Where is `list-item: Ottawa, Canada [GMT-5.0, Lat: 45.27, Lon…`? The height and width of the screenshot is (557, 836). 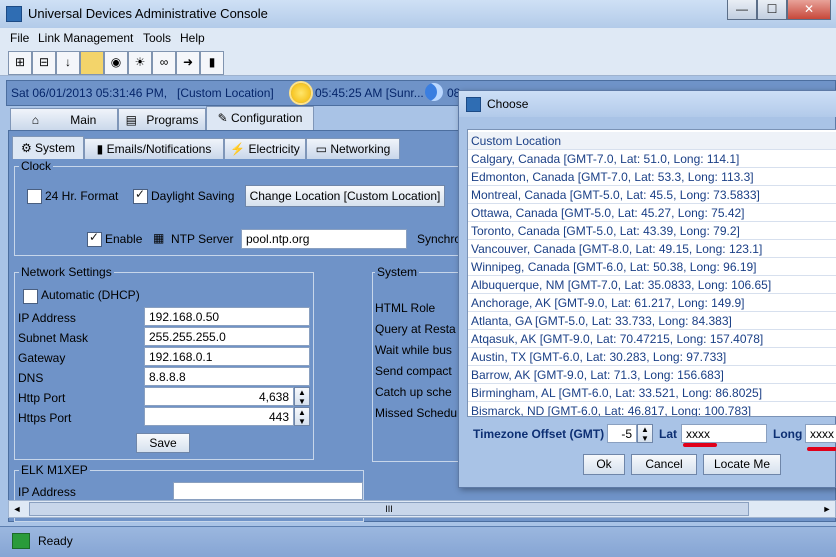 list-item: Ottawa, Canada [GMT-5.0, Lat: 45.27, Lon… is located at coordinates (652, 213).